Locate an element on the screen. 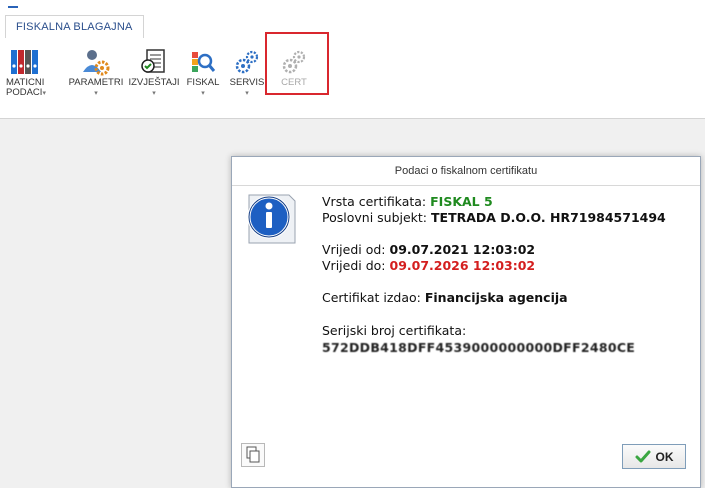 The image size is (705, 488). maticni-label-line2: PODACI▾ is located at coordinates (26, 93).